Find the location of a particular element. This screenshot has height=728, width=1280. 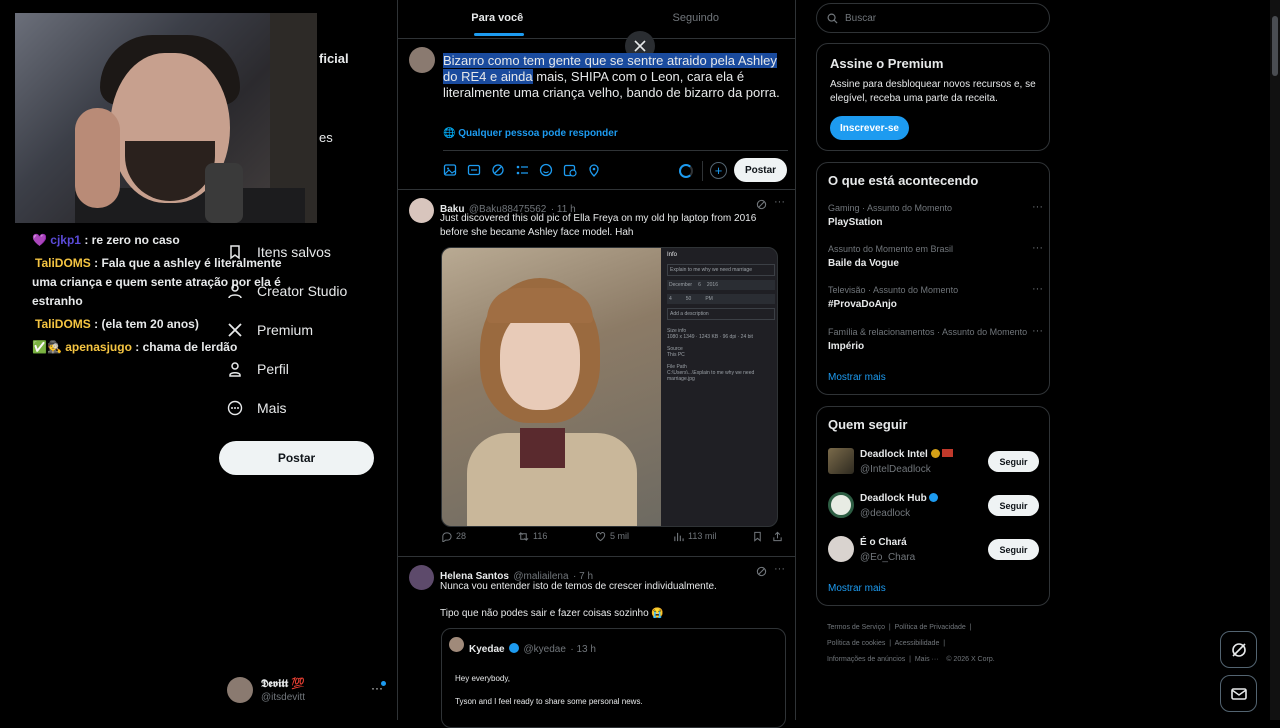

tab-for-you: Para você is located at coordinates (497, 19).